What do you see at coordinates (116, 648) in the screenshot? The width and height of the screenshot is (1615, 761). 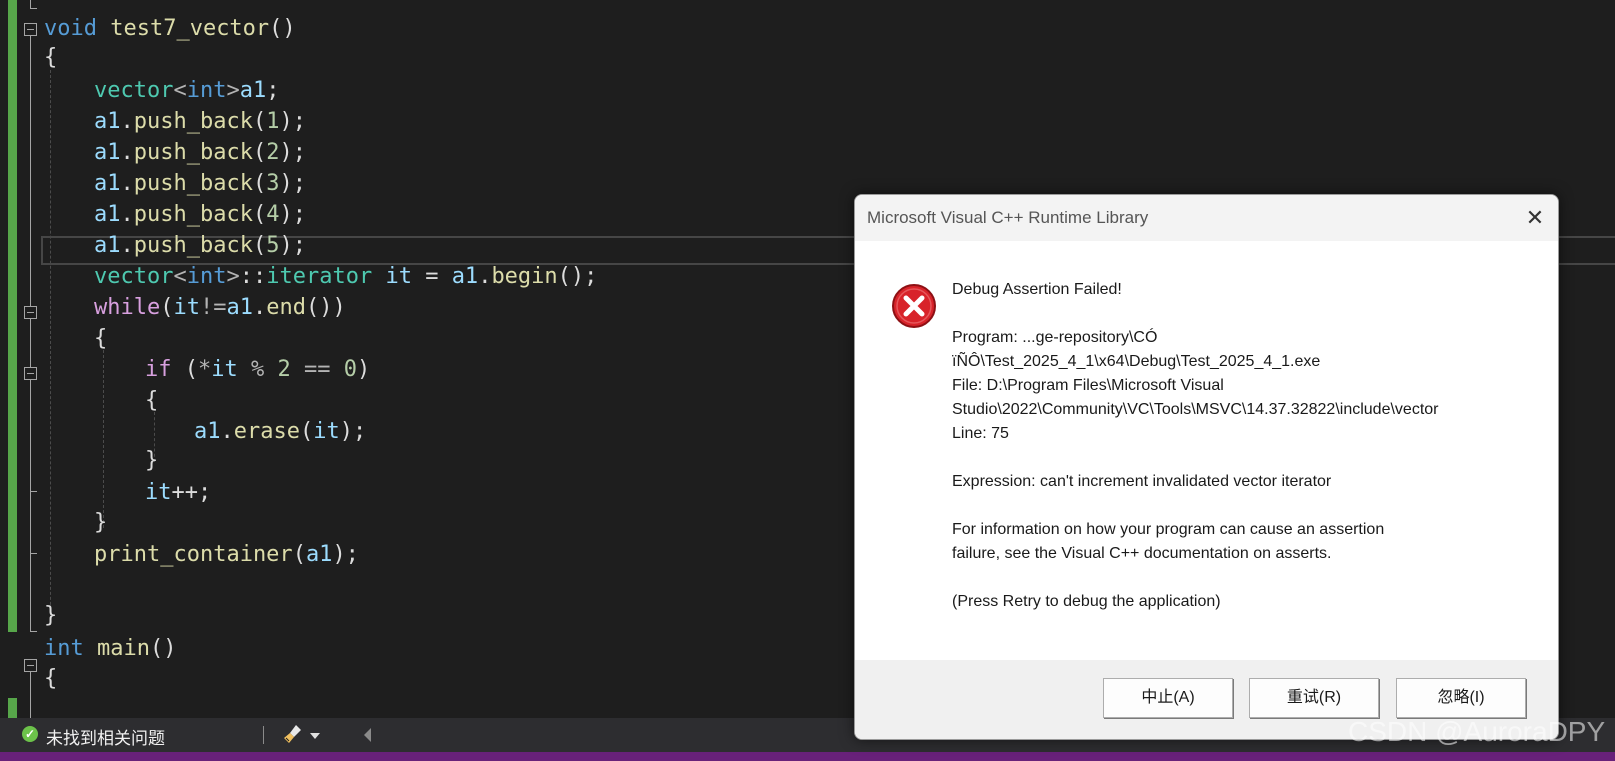 I see `code-token: main` at bounding box center [116, 648].